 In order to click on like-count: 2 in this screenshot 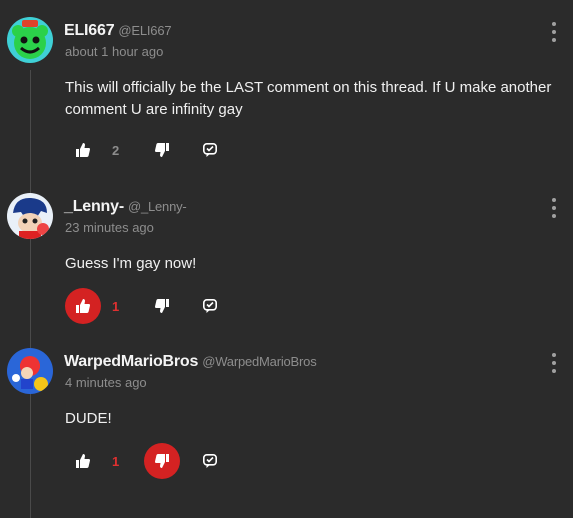, I will do `click(116, 150)`.